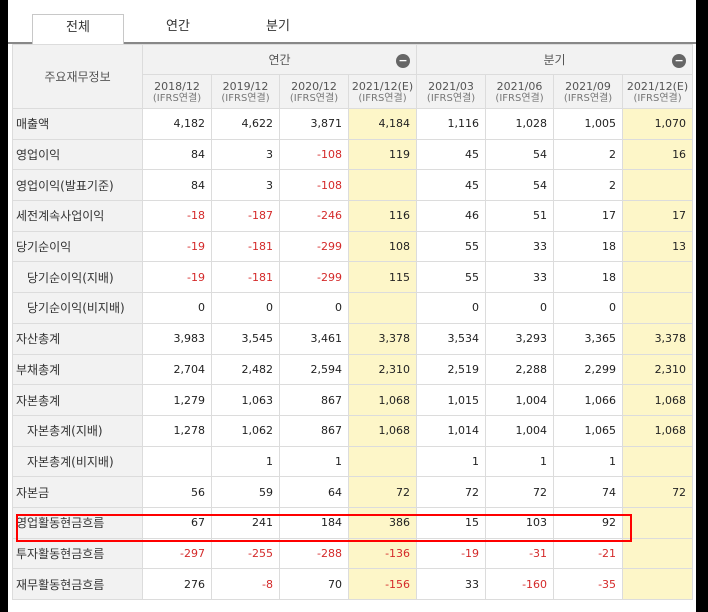  I want to click on table-row: 투자활동현금흐름 -297 -255 -288 -136 -19 -31 -21, so click(353, 553).